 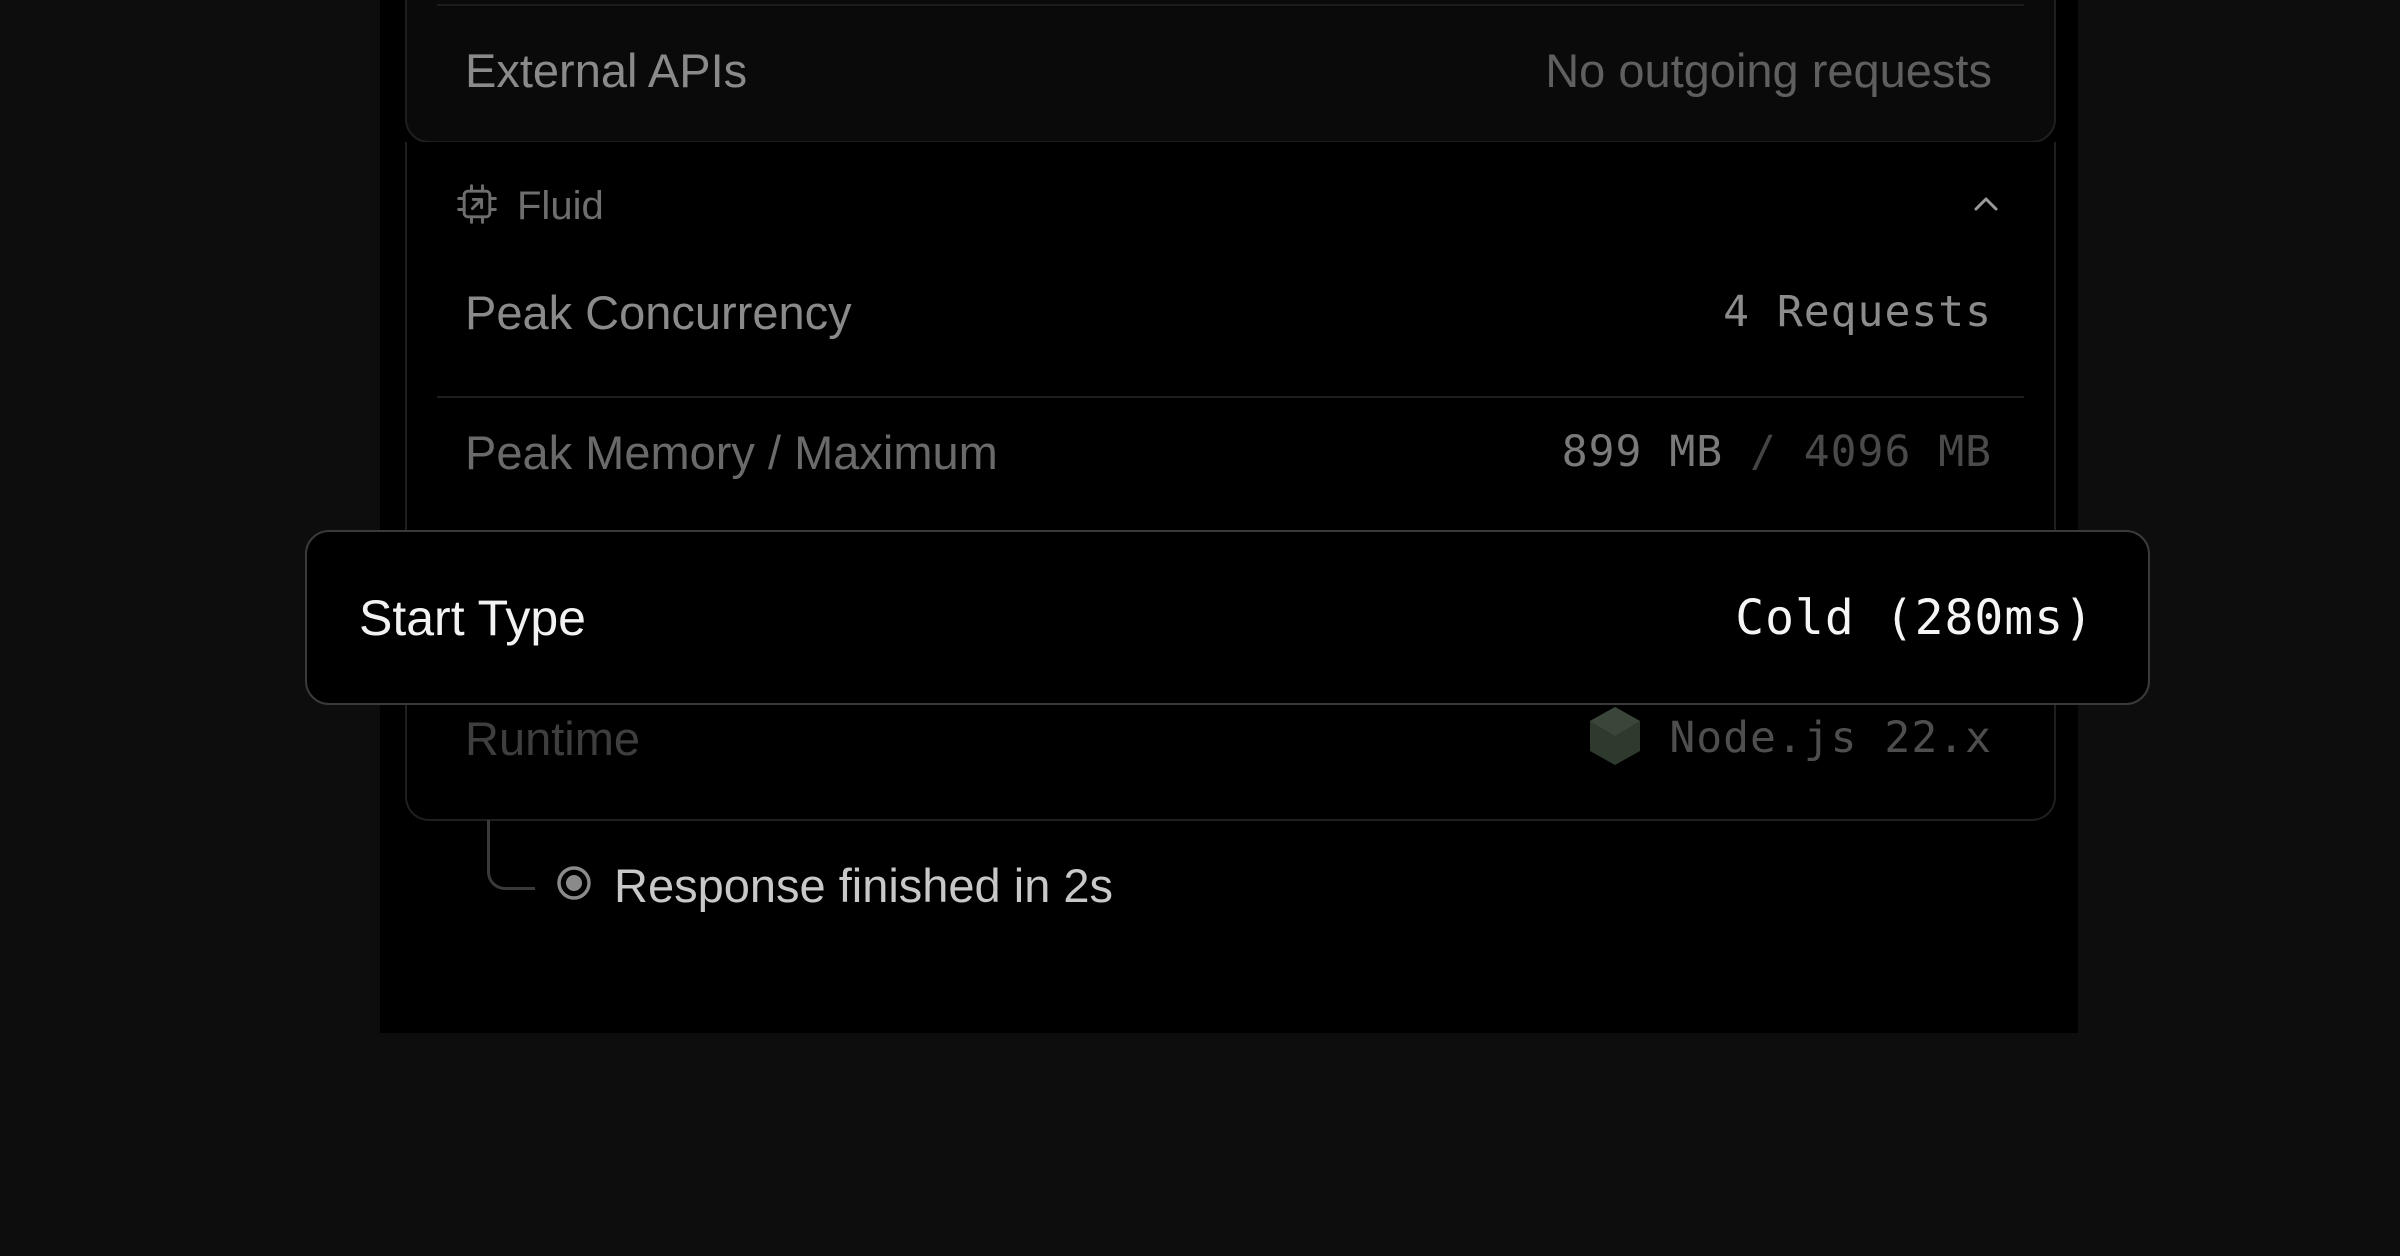 What do you see at coordinates (1230, 206) in the screenshot?
I see `fluid-header: Fluid` at bounding box center [1230, 206].